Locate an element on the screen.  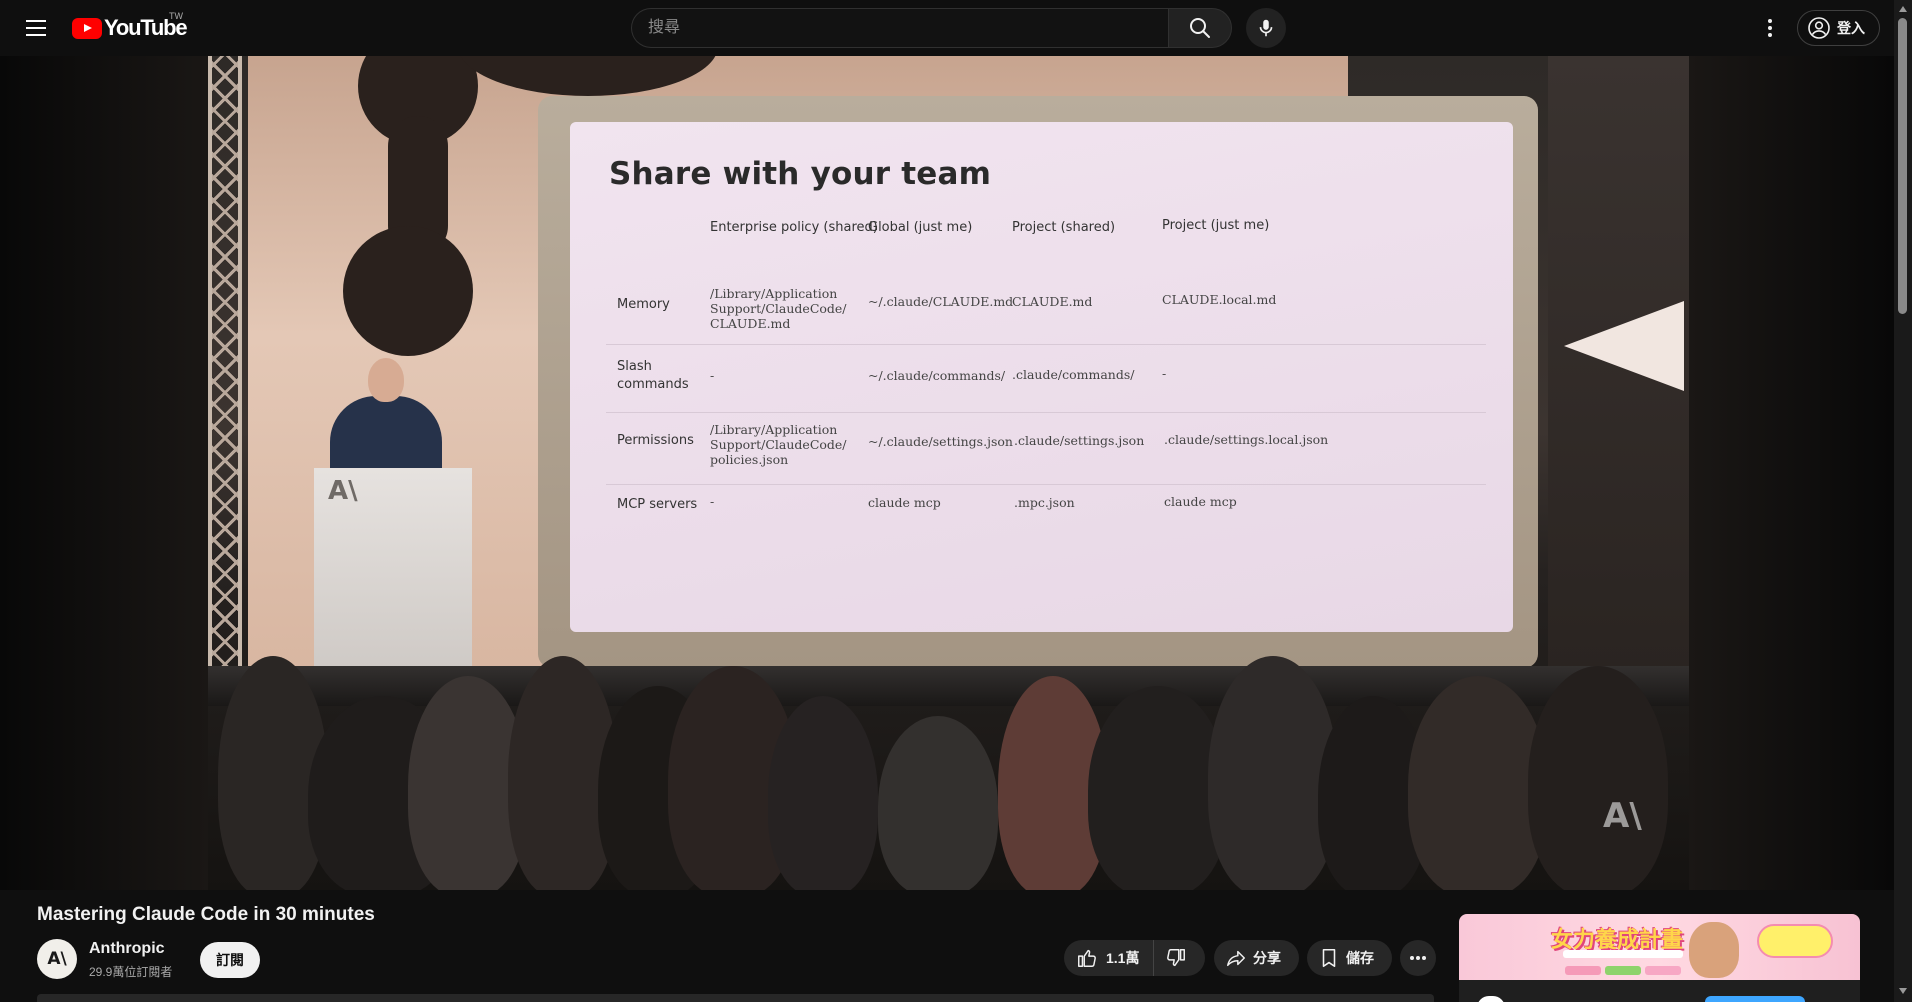
account-icon is located at coordinates (1819, 28).